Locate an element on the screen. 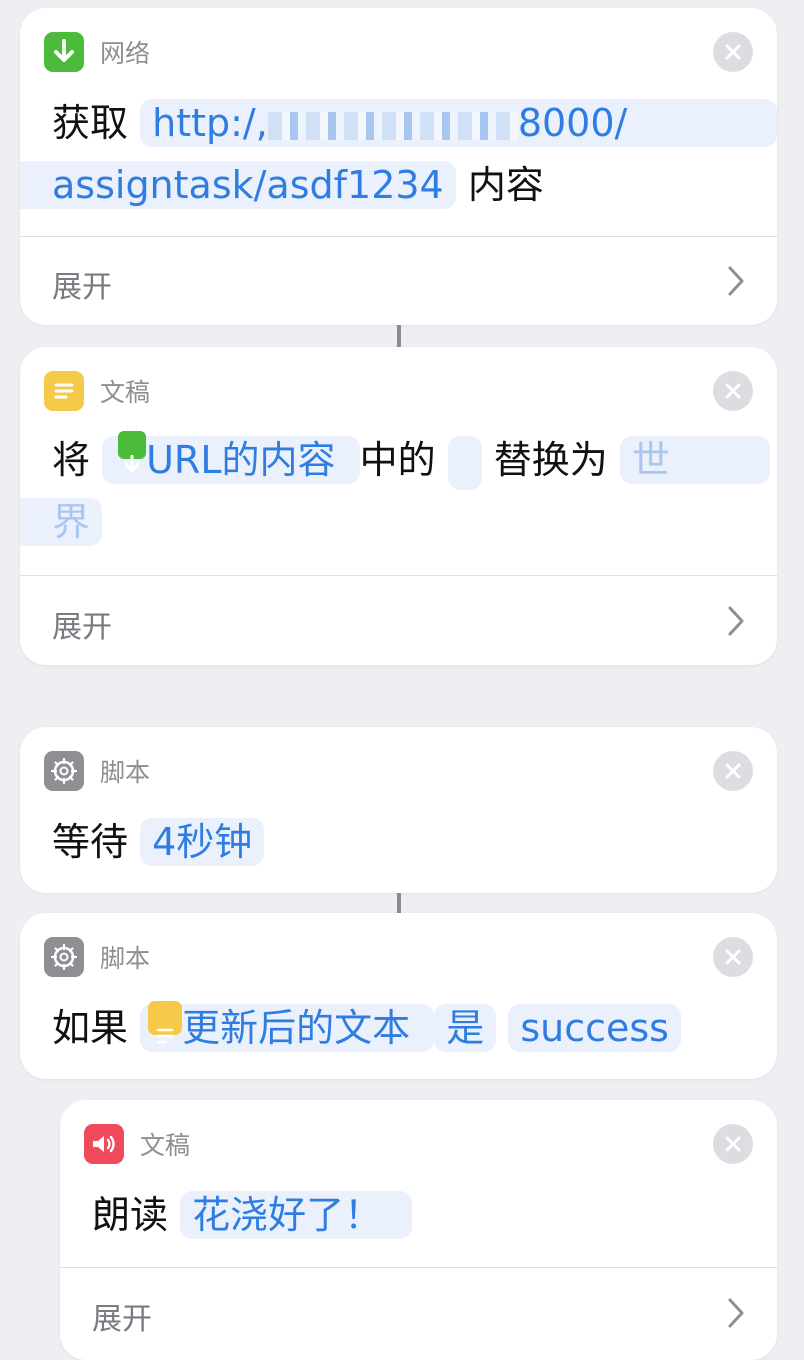 Image resolution: width=804 pixels, height=1360 pixels. variable-token-url-contents: URL的内容 is located at coordinates (231, 457).